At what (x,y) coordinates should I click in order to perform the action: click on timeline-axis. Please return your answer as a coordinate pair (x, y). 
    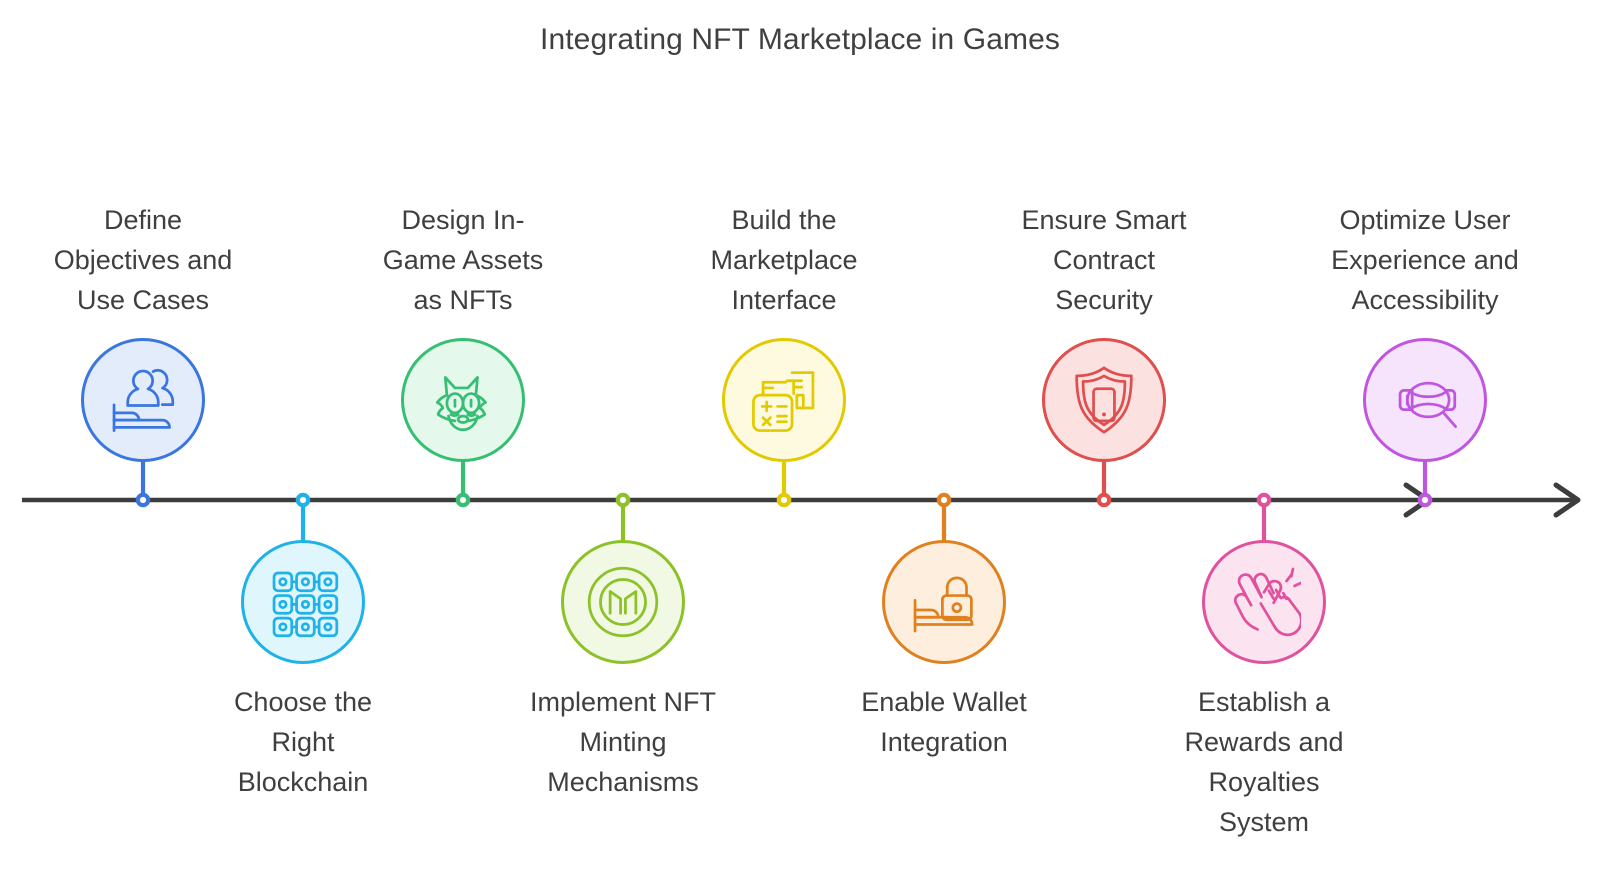
    Looking at the image, I should click on (801, 500).